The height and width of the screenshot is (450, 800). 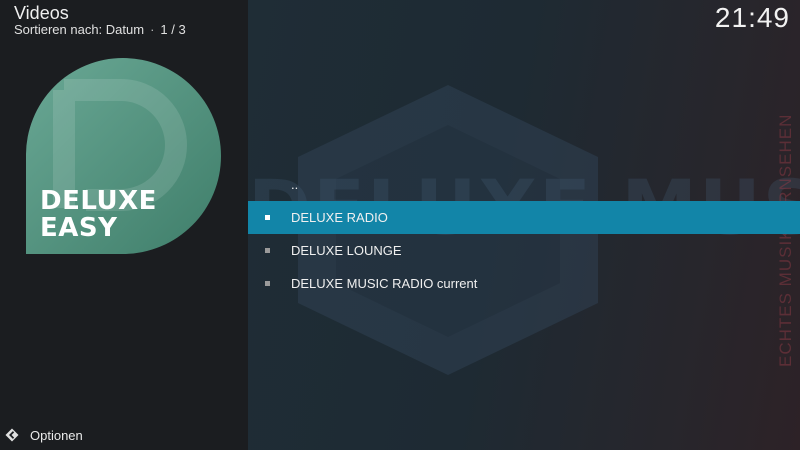 I want to click on list-item-label: DELUXE MUSIC RADIO current, so click(x=384, y=283).